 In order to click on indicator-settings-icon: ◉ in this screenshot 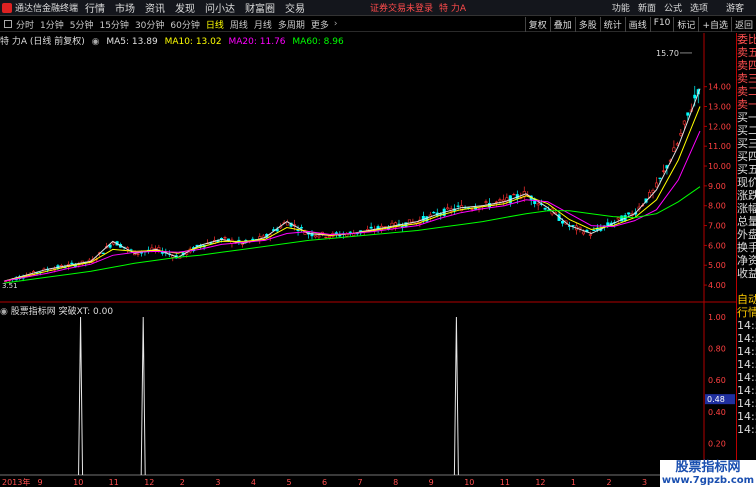, I will do `click(4, 312)`.